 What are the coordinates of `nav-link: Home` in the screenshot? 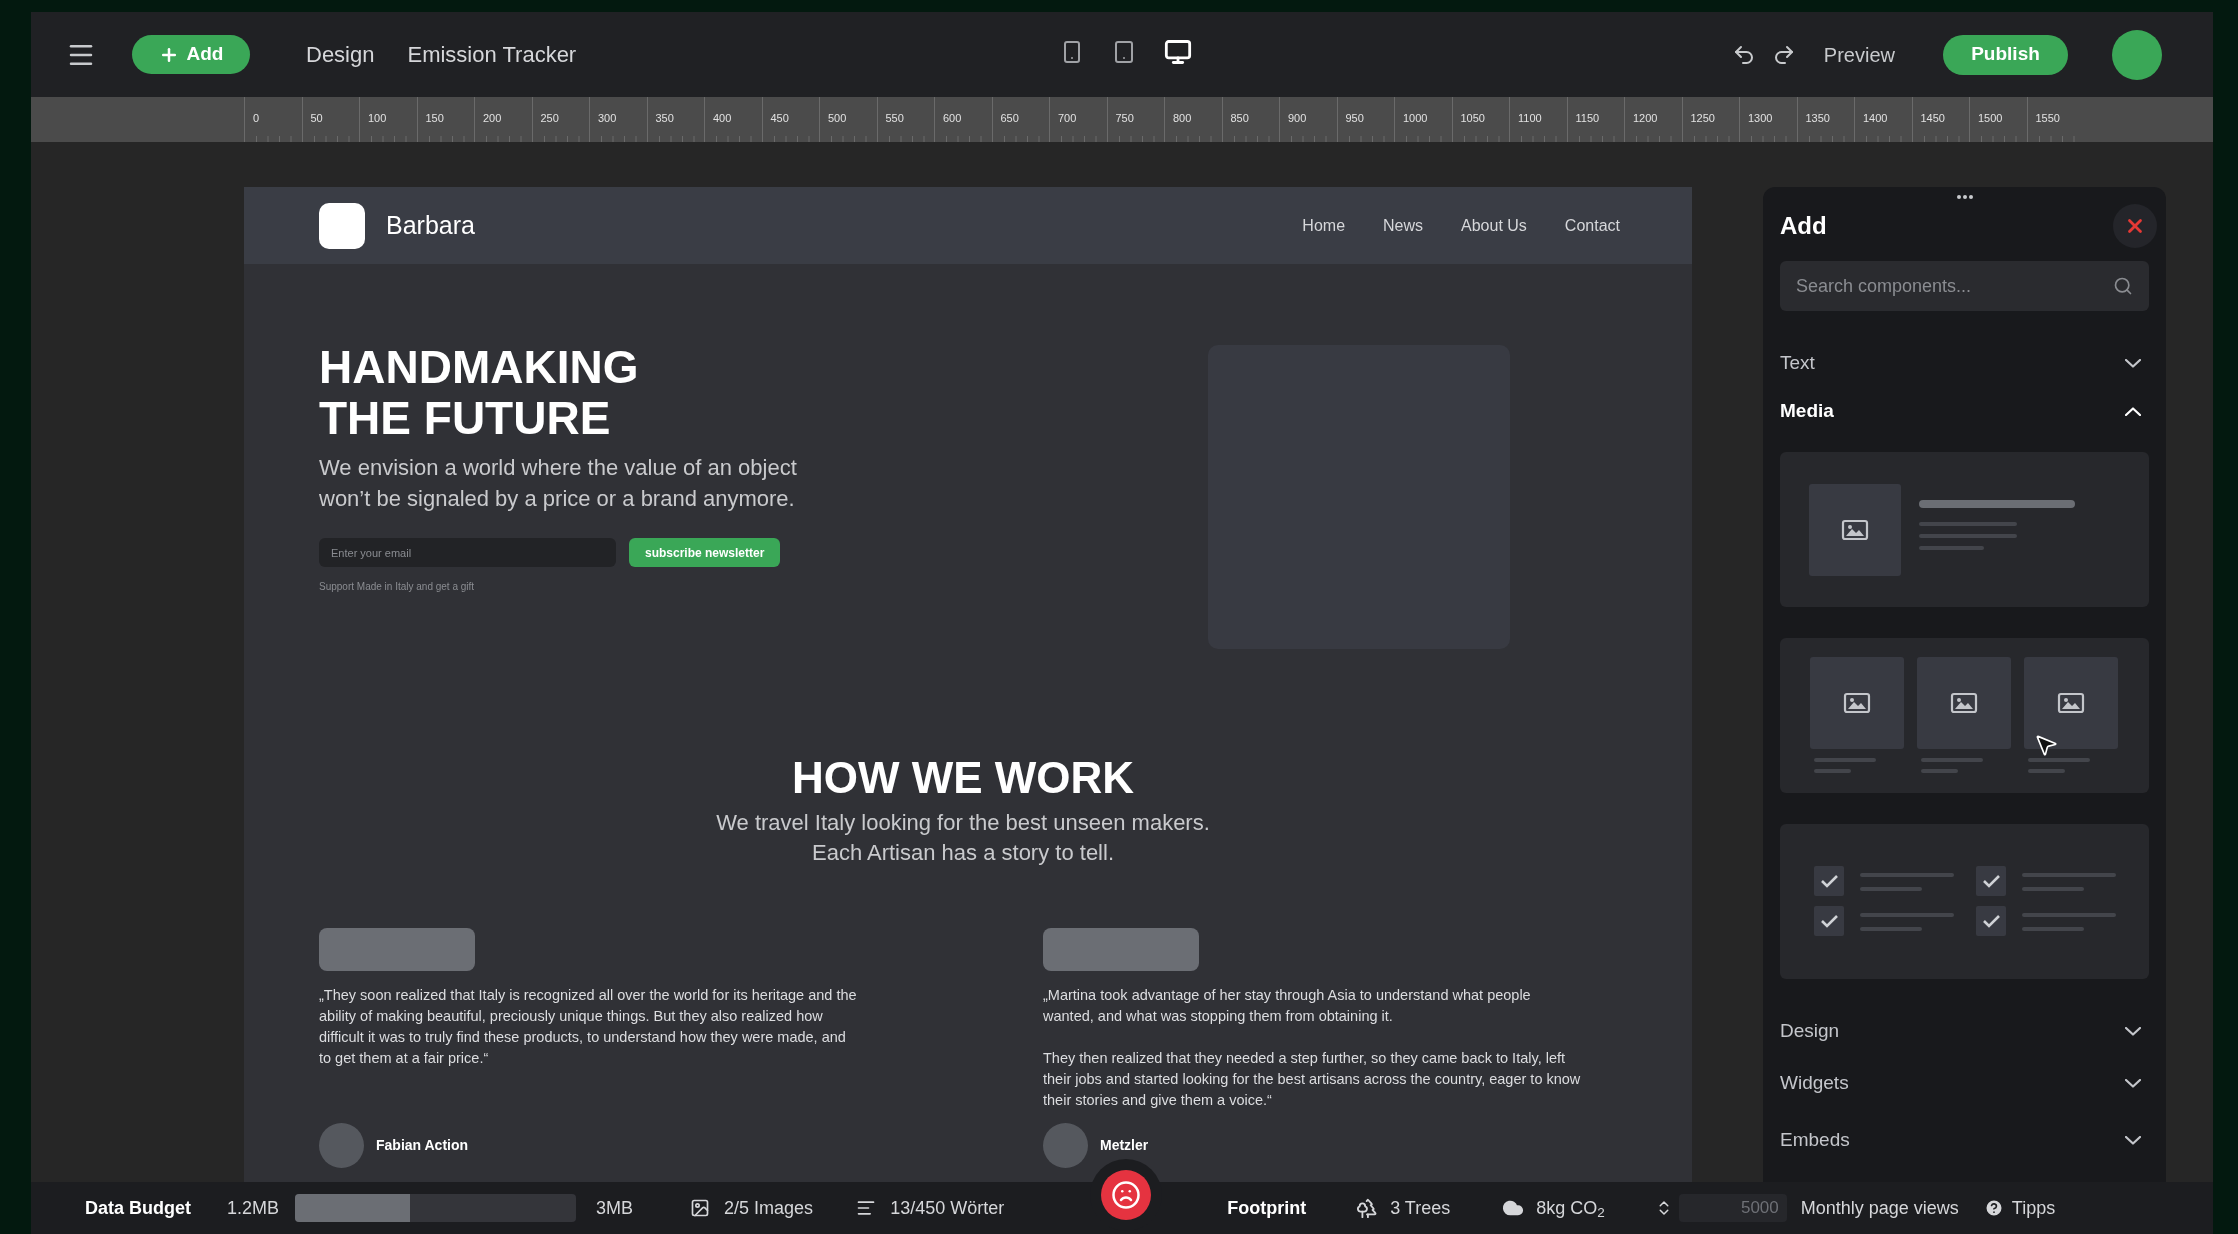 It's located at (1324, 225).